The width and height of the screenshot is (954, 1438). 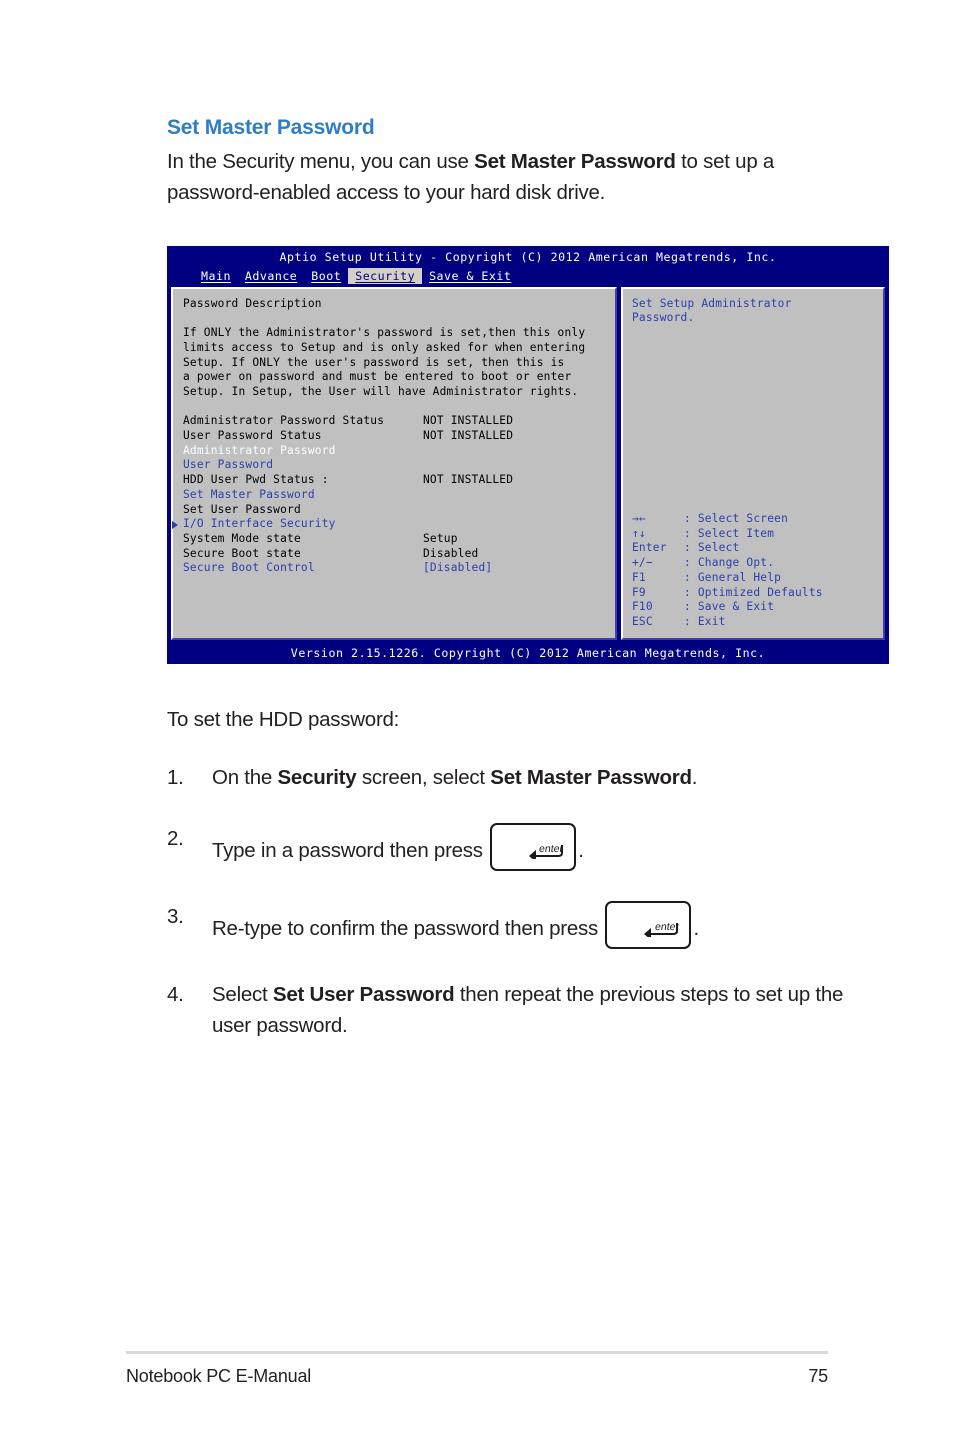 I want to click on step-number: 1., so click(x=175, y=777).